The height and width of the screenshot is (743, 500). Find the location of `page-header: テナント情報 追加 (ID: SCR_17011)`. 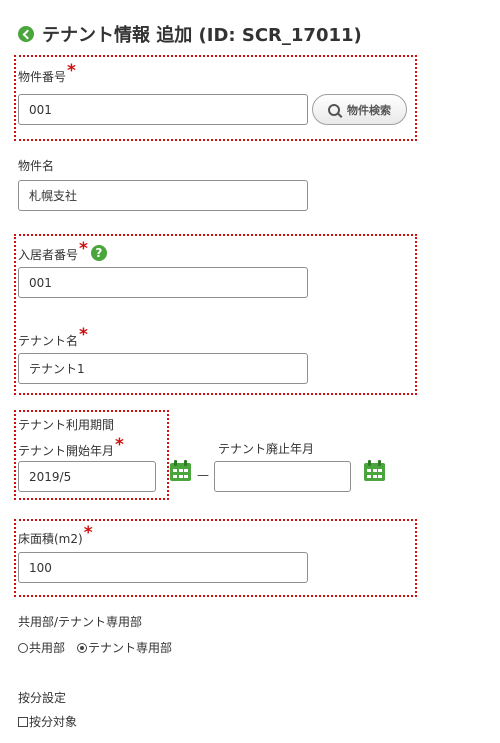

page-header: テナント情報 追加 (ID: SCR_17011) is located at coordinates (190, 34).